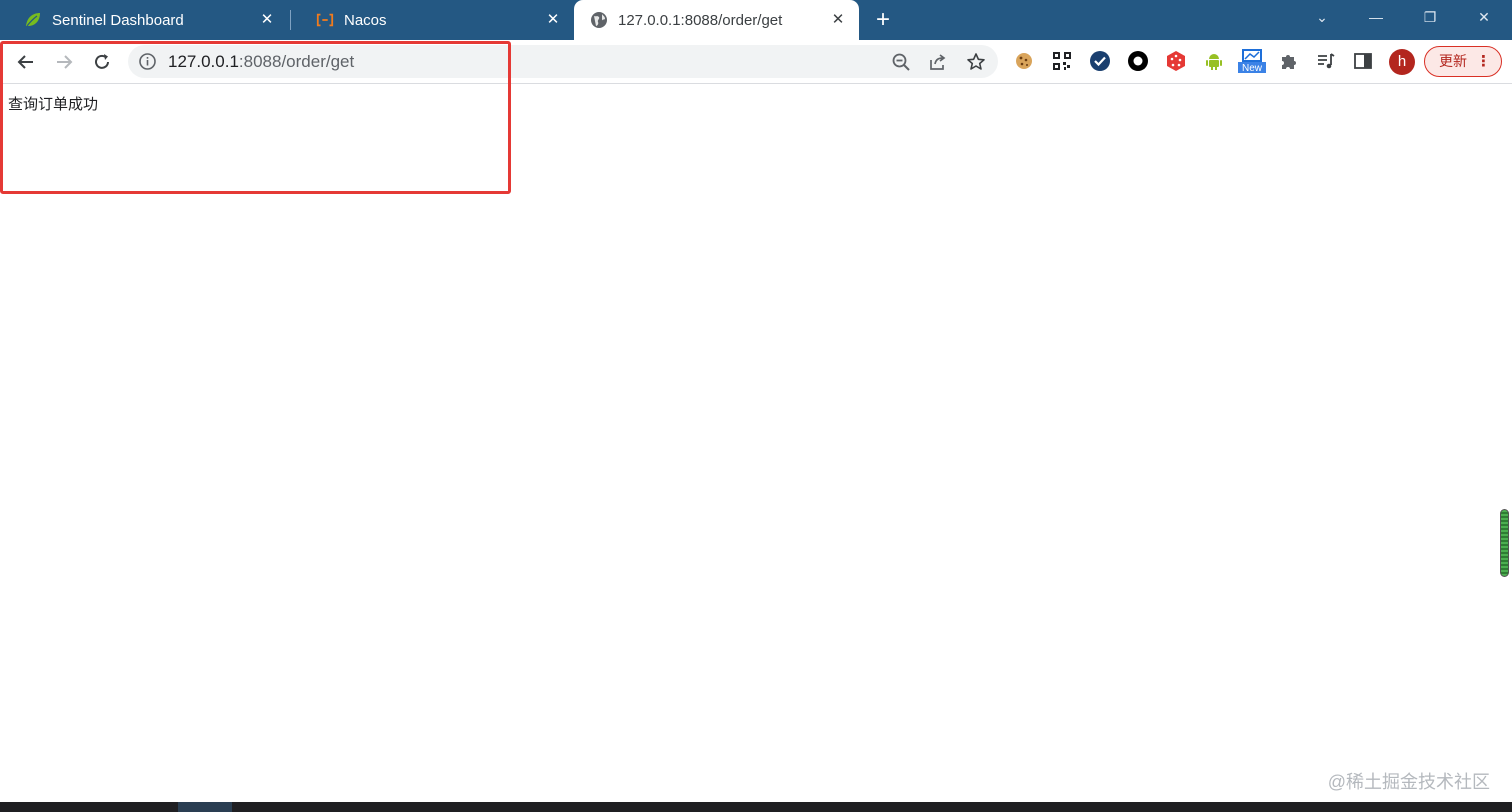 The width and height of the screenshot is (1512, 812). What do you see at coordinates (33, 20) in the screenshot?
I see `spring-leaf-icon` at bounding box center [33, 20].